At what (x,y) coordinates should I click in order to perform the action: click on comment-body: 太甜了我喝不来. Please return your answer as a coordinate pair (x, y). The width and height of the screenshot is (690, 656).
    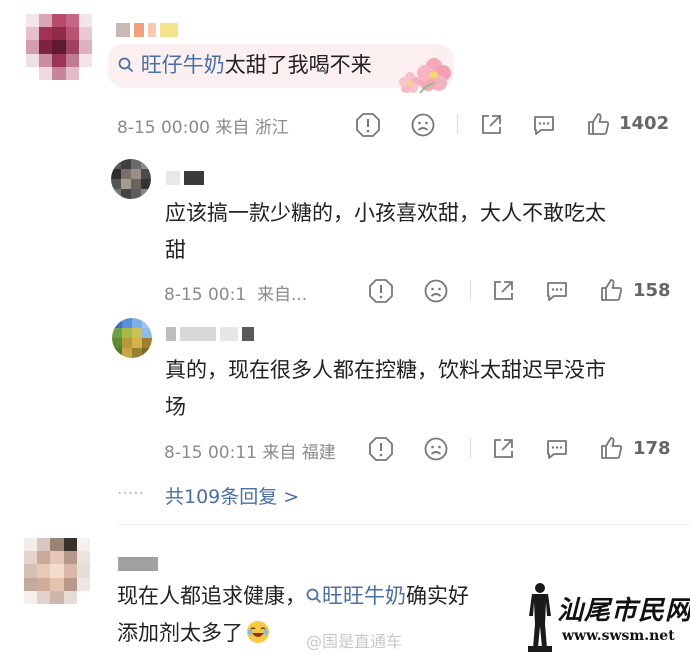
    Looking at the image, I should click on (298, 65).